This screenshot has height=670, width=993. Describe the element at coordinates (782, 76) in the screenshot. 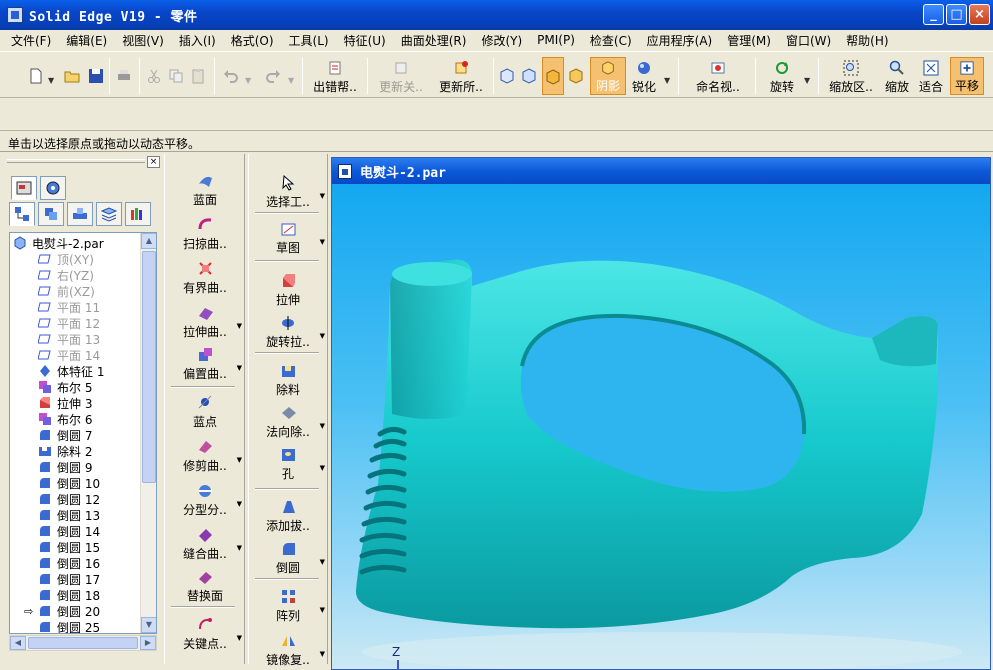

I see `rotate-button: 旋转` at that location.